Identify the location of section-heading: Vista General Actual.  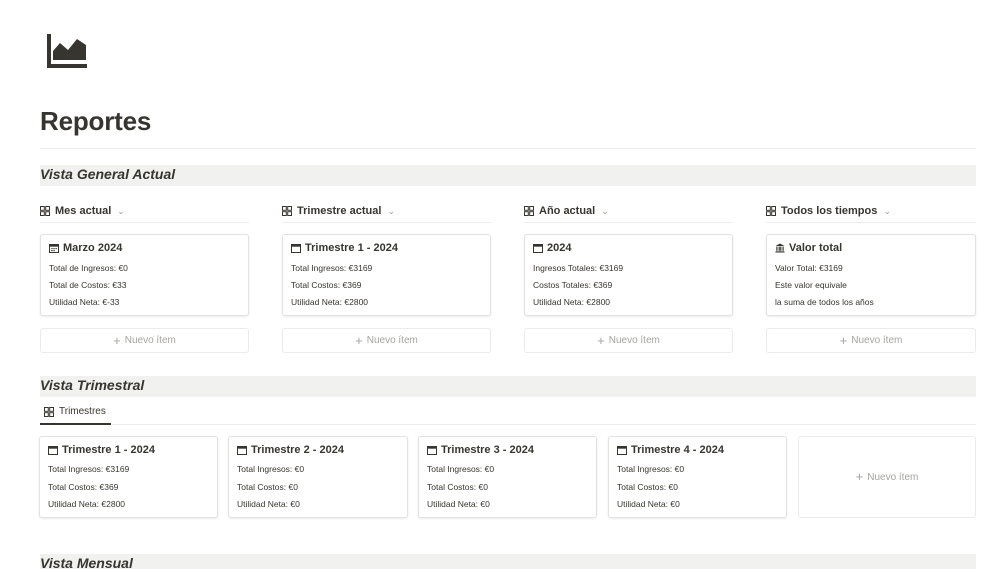
(108, 174).